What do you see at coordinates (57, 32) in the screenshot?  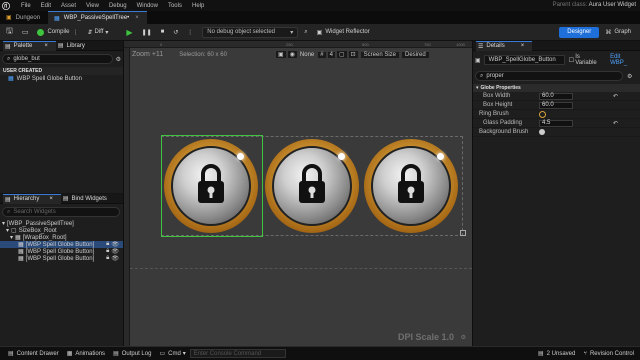 I see `compile-button: Compile ⋮` at bounding box center [57, 32].